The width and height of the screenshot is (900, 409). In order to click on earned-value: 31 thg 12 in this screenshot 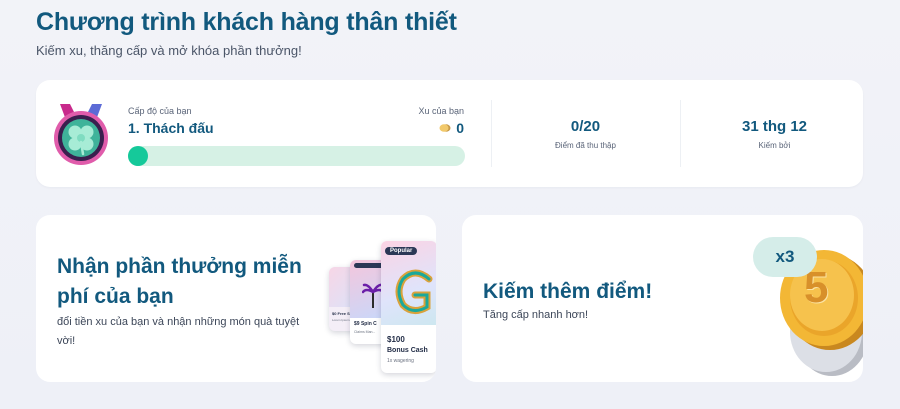, I will do `click(774, 126)`.